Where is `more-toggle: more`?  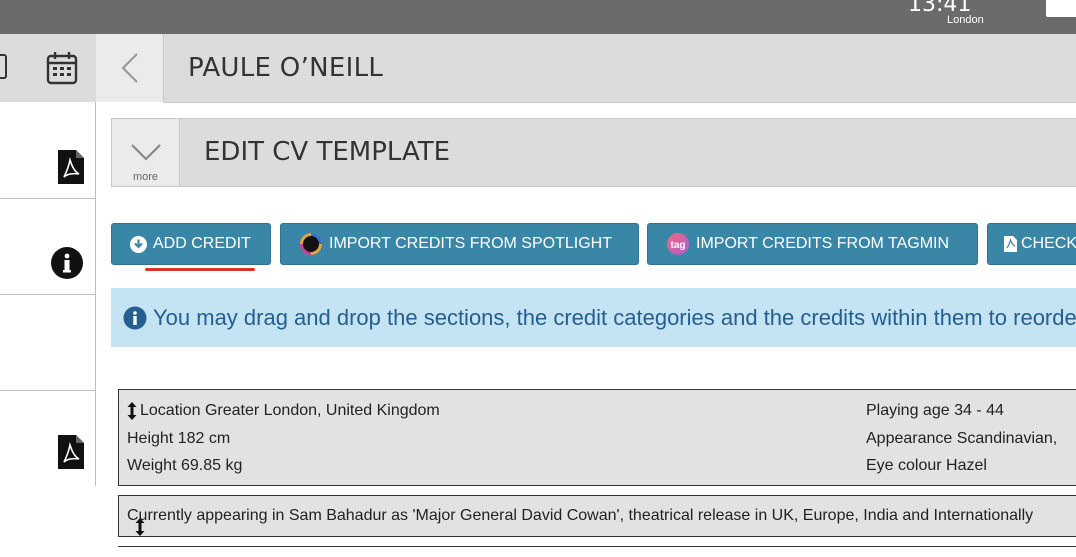
more-toggle: more is located at coordinates (146, 152).